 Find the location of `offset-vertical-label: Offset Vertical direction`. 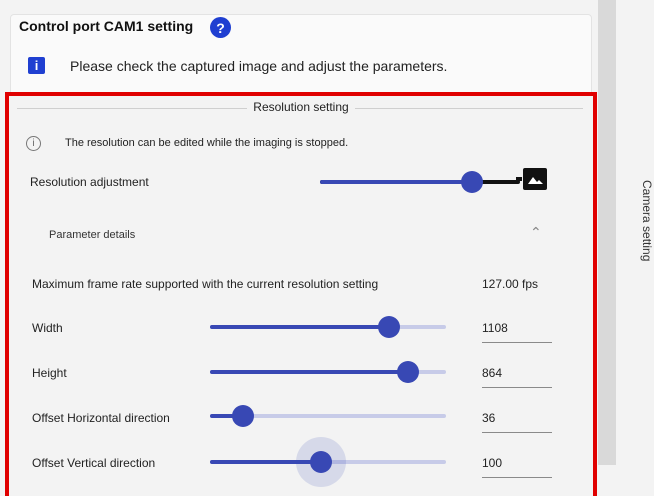

offset-vertical-label: Offset Vertical direction is located at coordinates (94, 463).